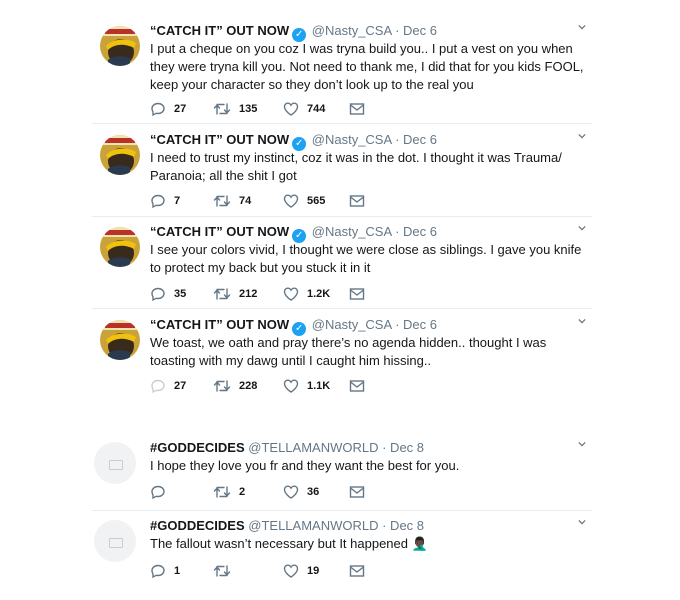  What do you see at coordinates (301, 492) in the screenshot?
I see `like-button: 36` at bounding box center [301, 492].